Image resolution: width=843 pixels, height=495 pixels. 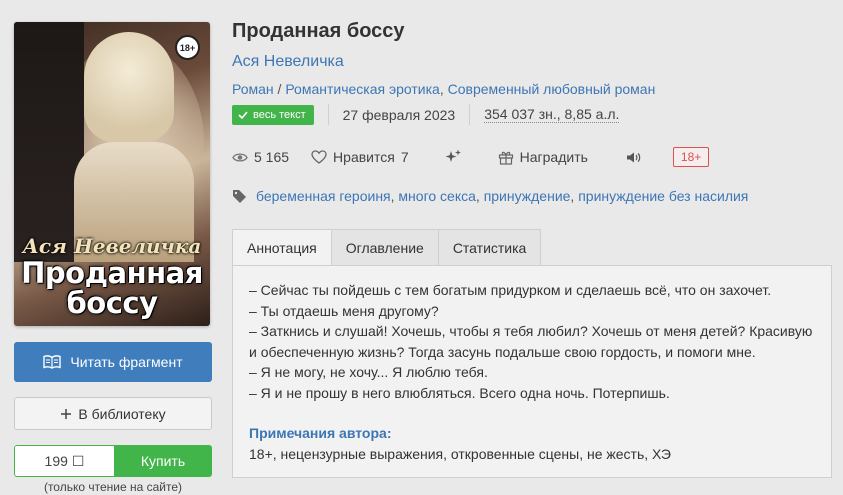 What do you see at coordinates (112, 288) in the screenshot?
I see `cover-title-text: Проданная боссу` at bounding box center [112, 288].